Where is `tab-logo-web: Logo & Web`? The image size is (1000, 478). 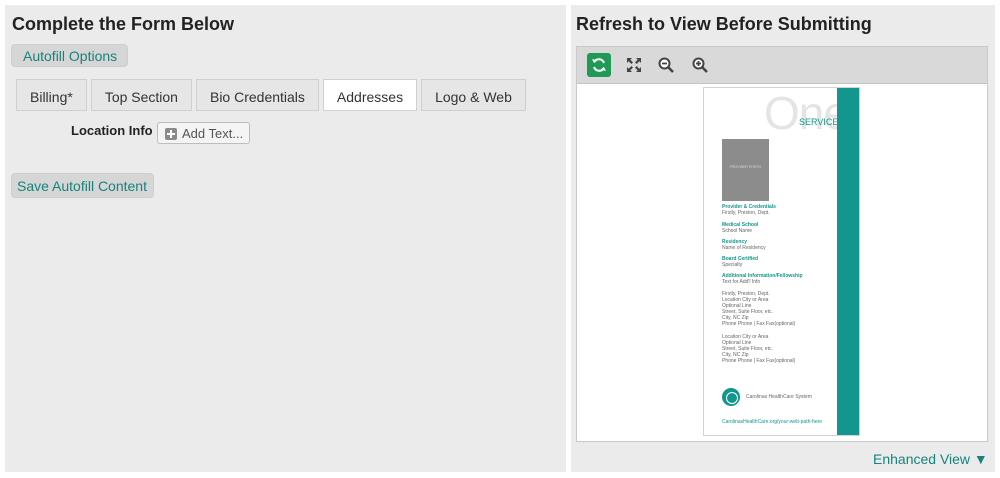 tab-logo-web: Logo & Web is located at coordinates (473, 95).